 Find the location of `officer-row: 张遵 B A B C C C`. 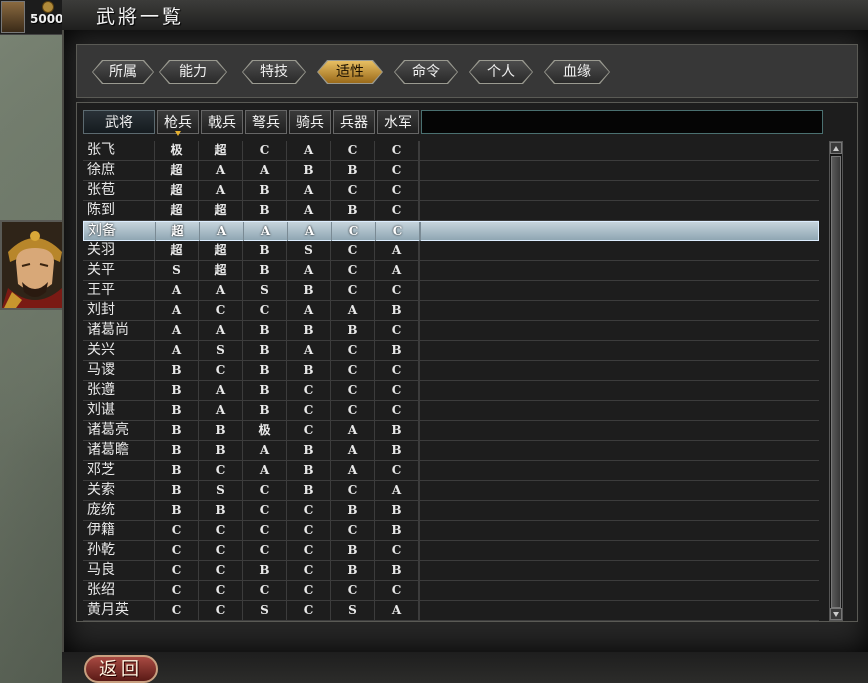

officer-row: 张遵 B A B C C C is located at coordinates (451, 391).